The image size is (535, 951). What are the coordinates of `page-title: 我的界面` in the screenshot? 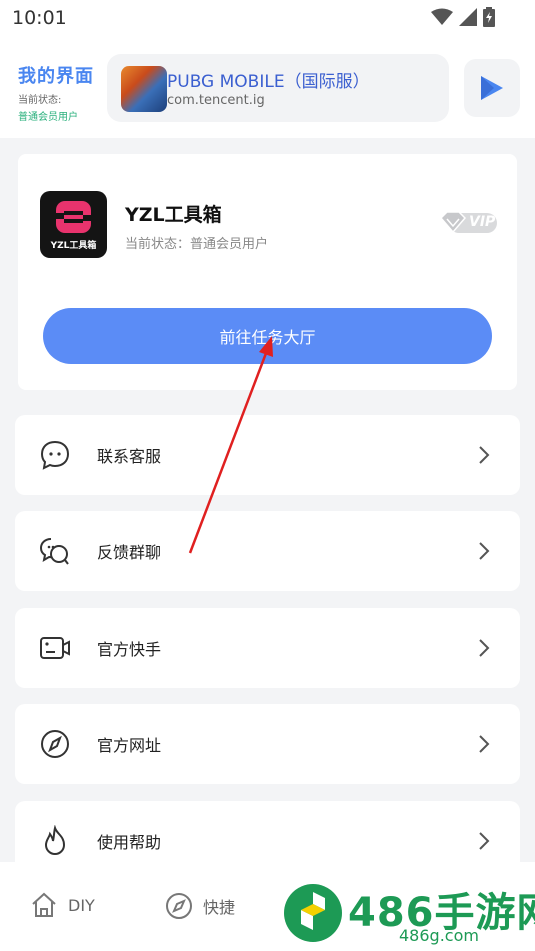 It's located at (56, 76).